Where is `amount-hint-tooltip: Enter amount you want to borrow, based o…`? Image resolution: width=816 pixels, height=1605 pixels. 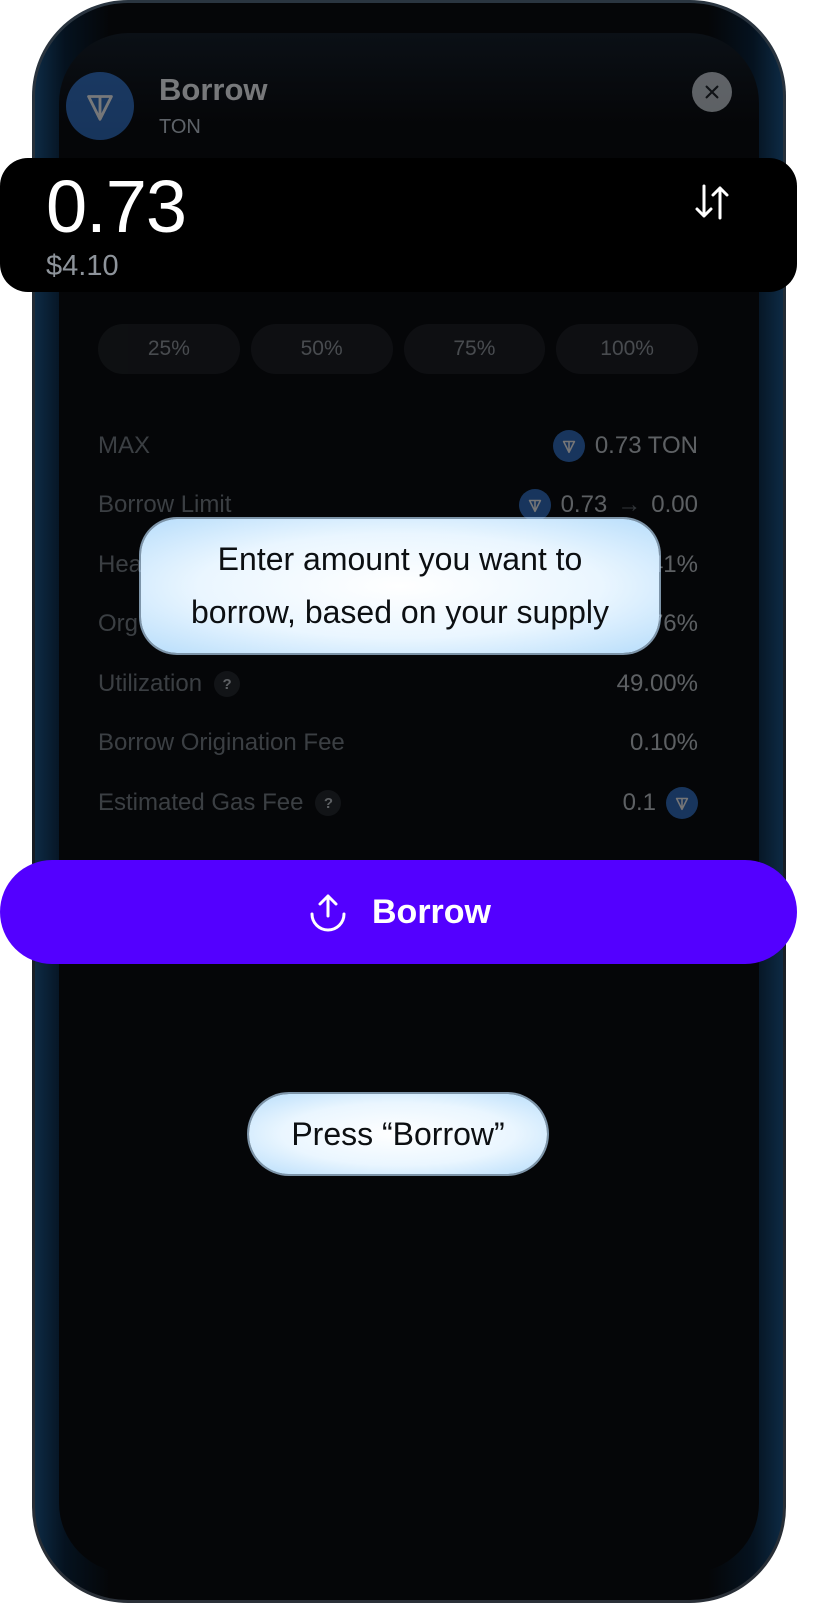
amount-hint-tooltip: Enter amount you want to borrow, based o… is located at coordinates (400, 586).